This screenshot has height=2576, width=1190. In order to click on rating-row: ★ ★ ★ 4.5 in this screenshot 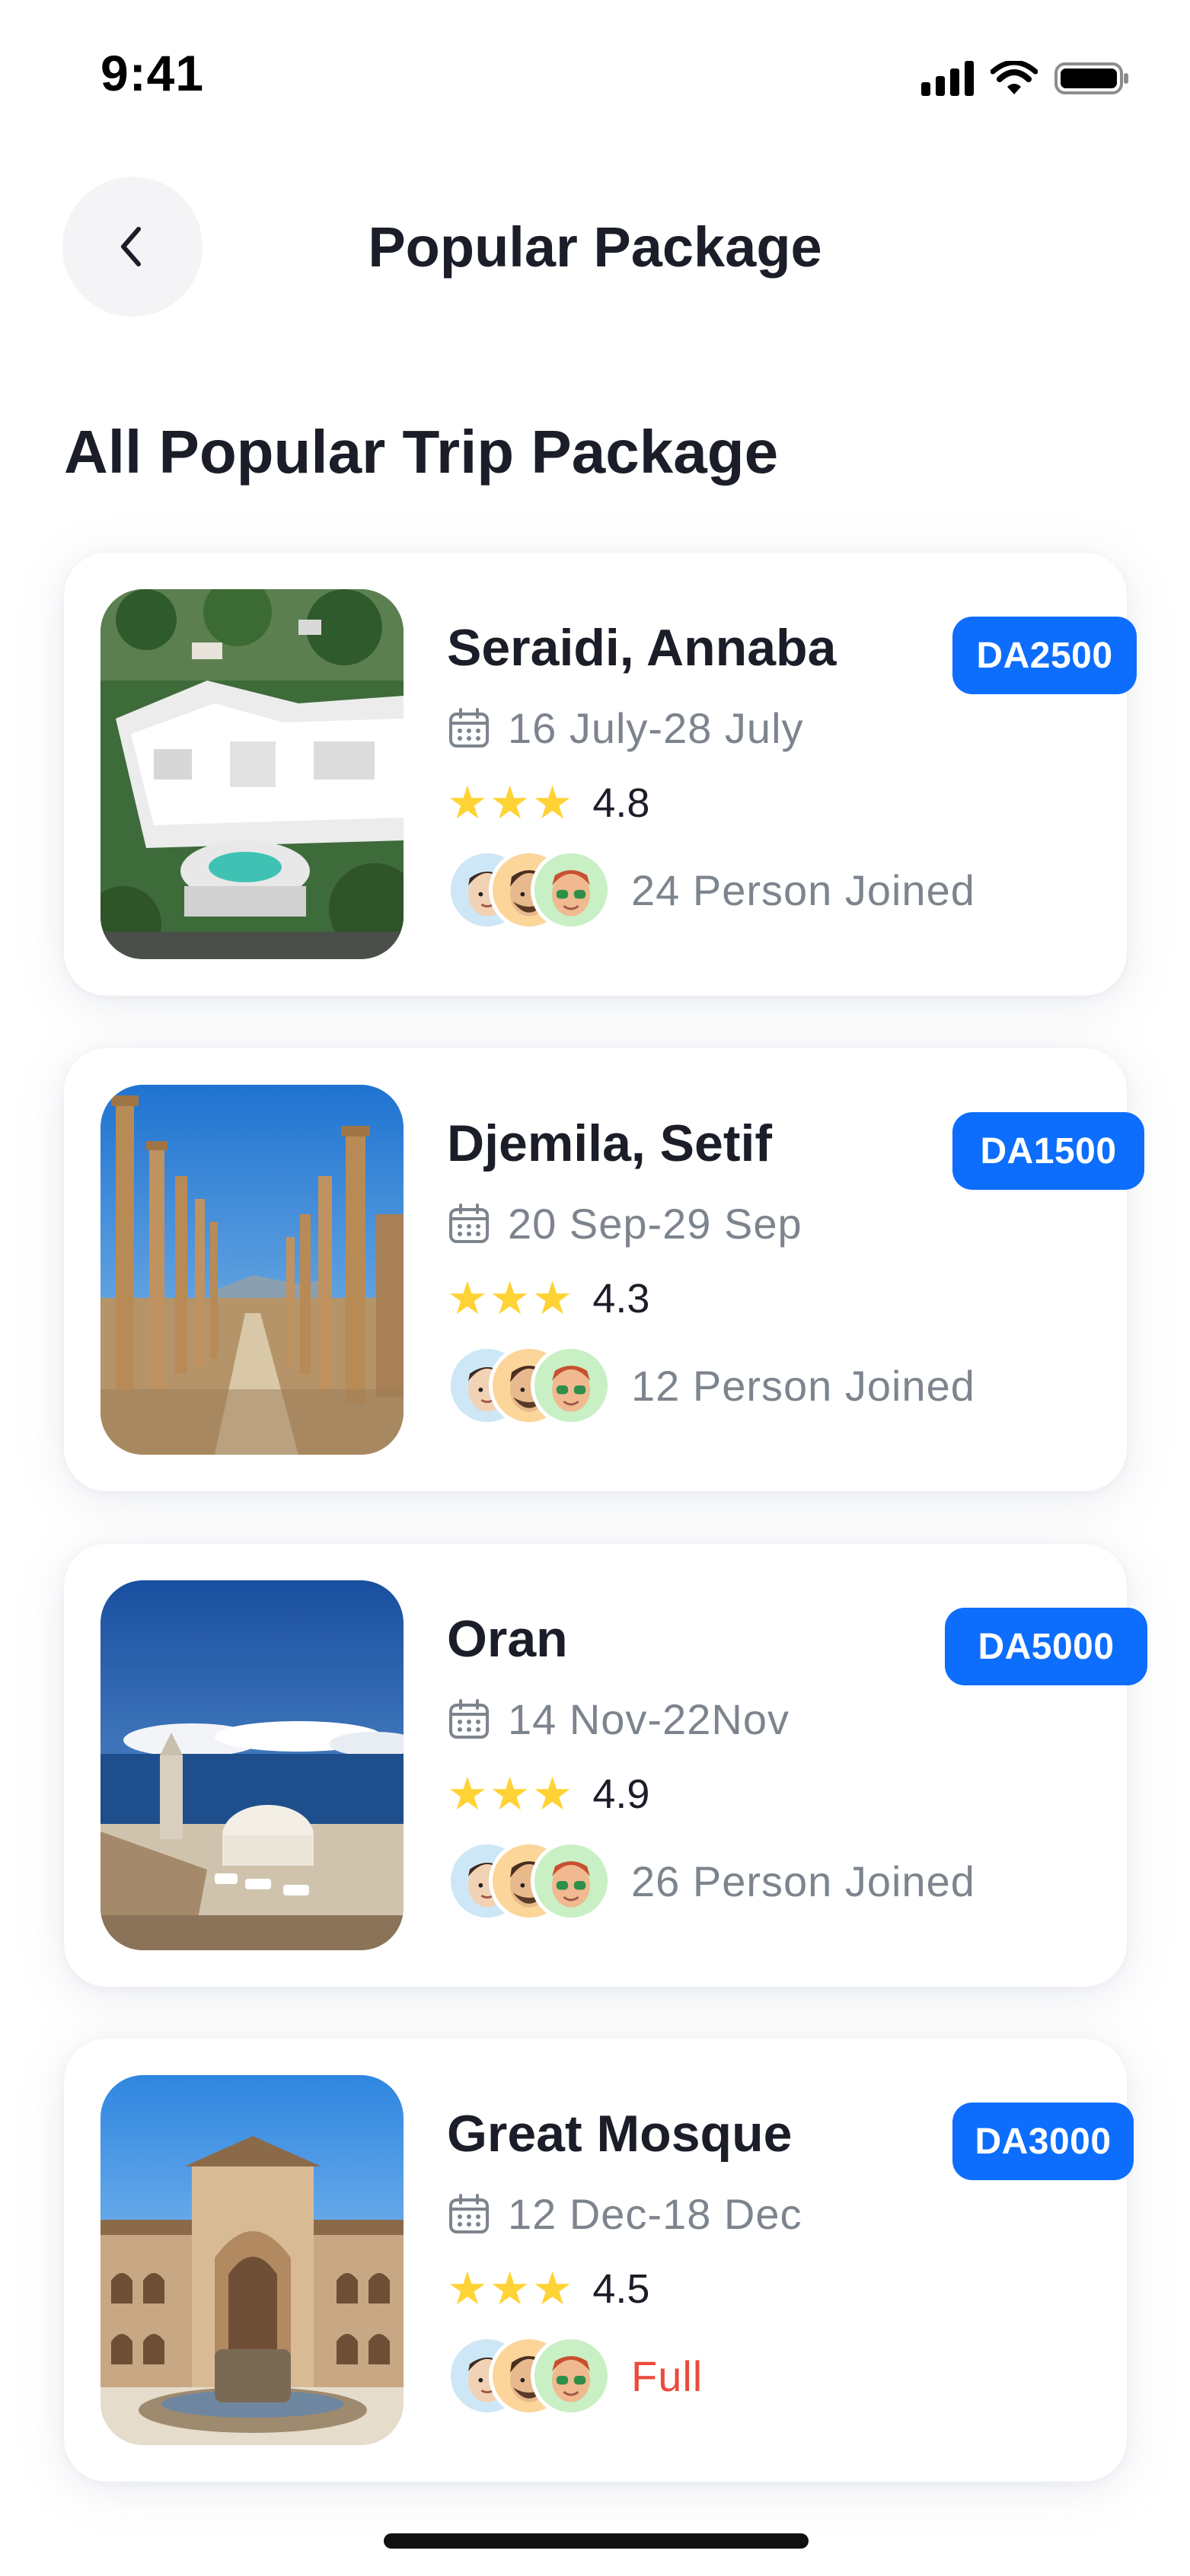, I will do `click(548, 2289)`.